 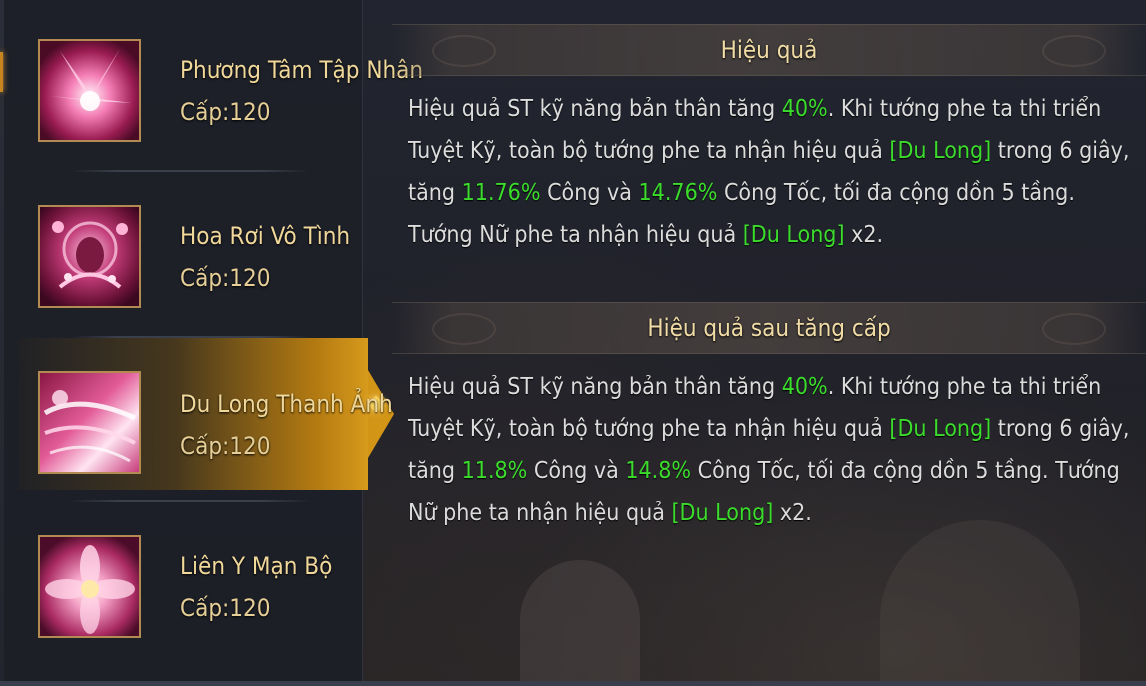 I want to click on skill-name: Hoa Rơi Vô Tình, so click(x=265, y=236).